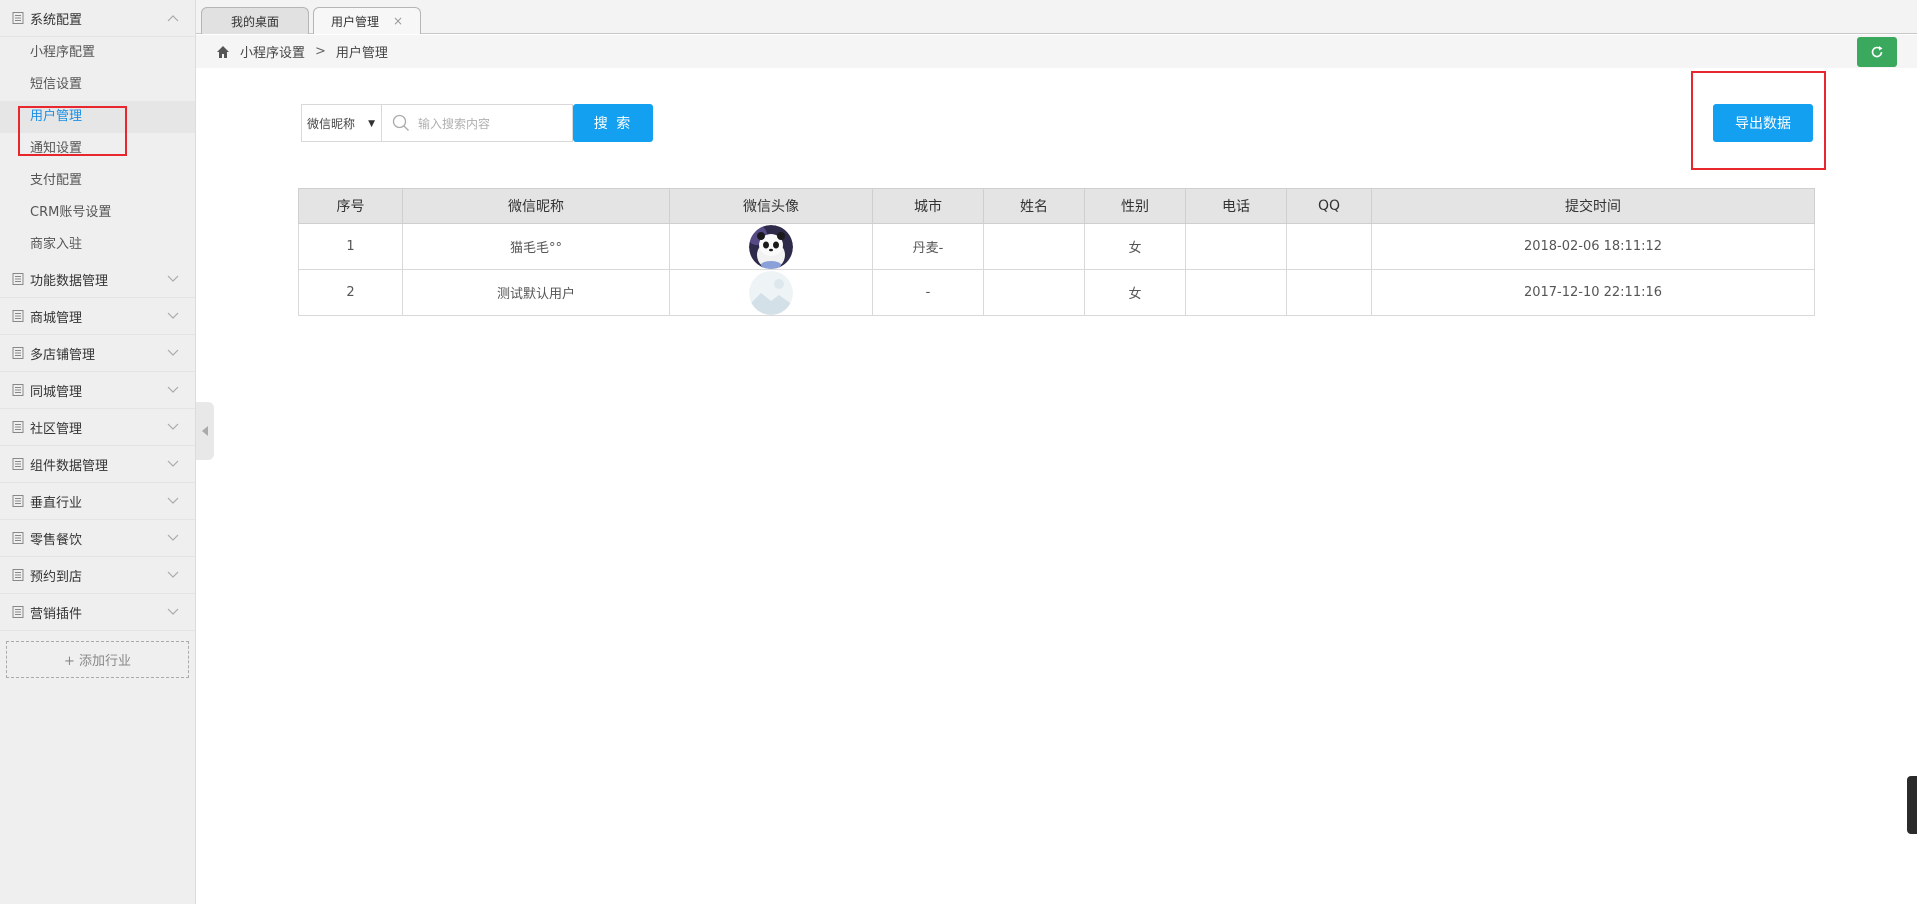  Describe the element at coordinates (97, 85) in the screenshot. I see `sidebar-item-sms-settings: 短信设置` at that location.